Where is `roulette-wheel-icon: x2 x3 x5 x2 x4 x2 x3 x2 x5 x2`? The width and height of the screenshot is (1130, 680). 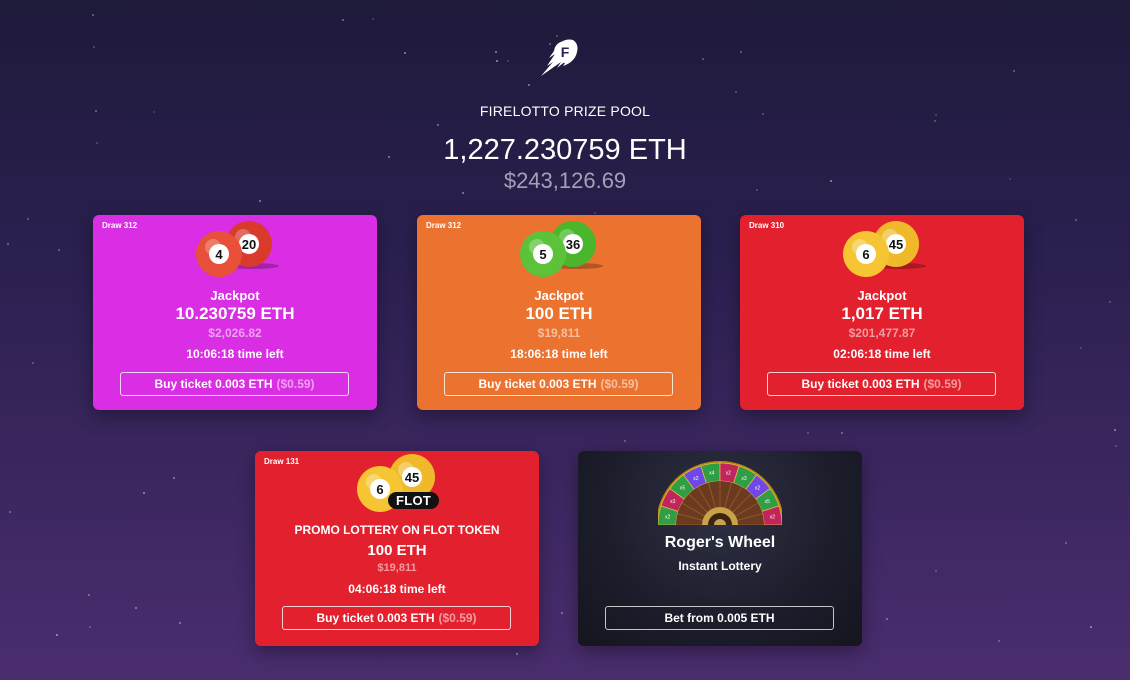
roulette-wheel-icon: x2 x3 x5 x2 x4 x2 x3 x2 x5 x2 is located at coordinates (720, 493).